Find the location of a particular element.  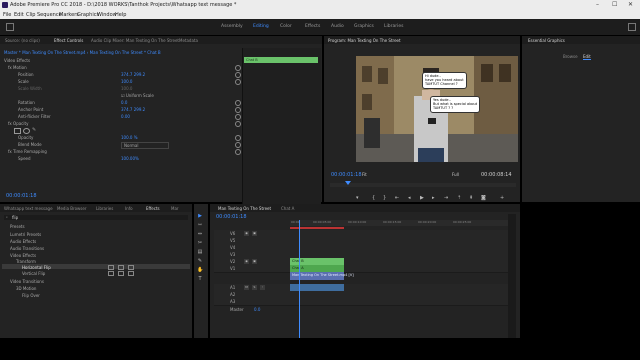

ellipse-mask-icon is located at coordinates (26, 131).